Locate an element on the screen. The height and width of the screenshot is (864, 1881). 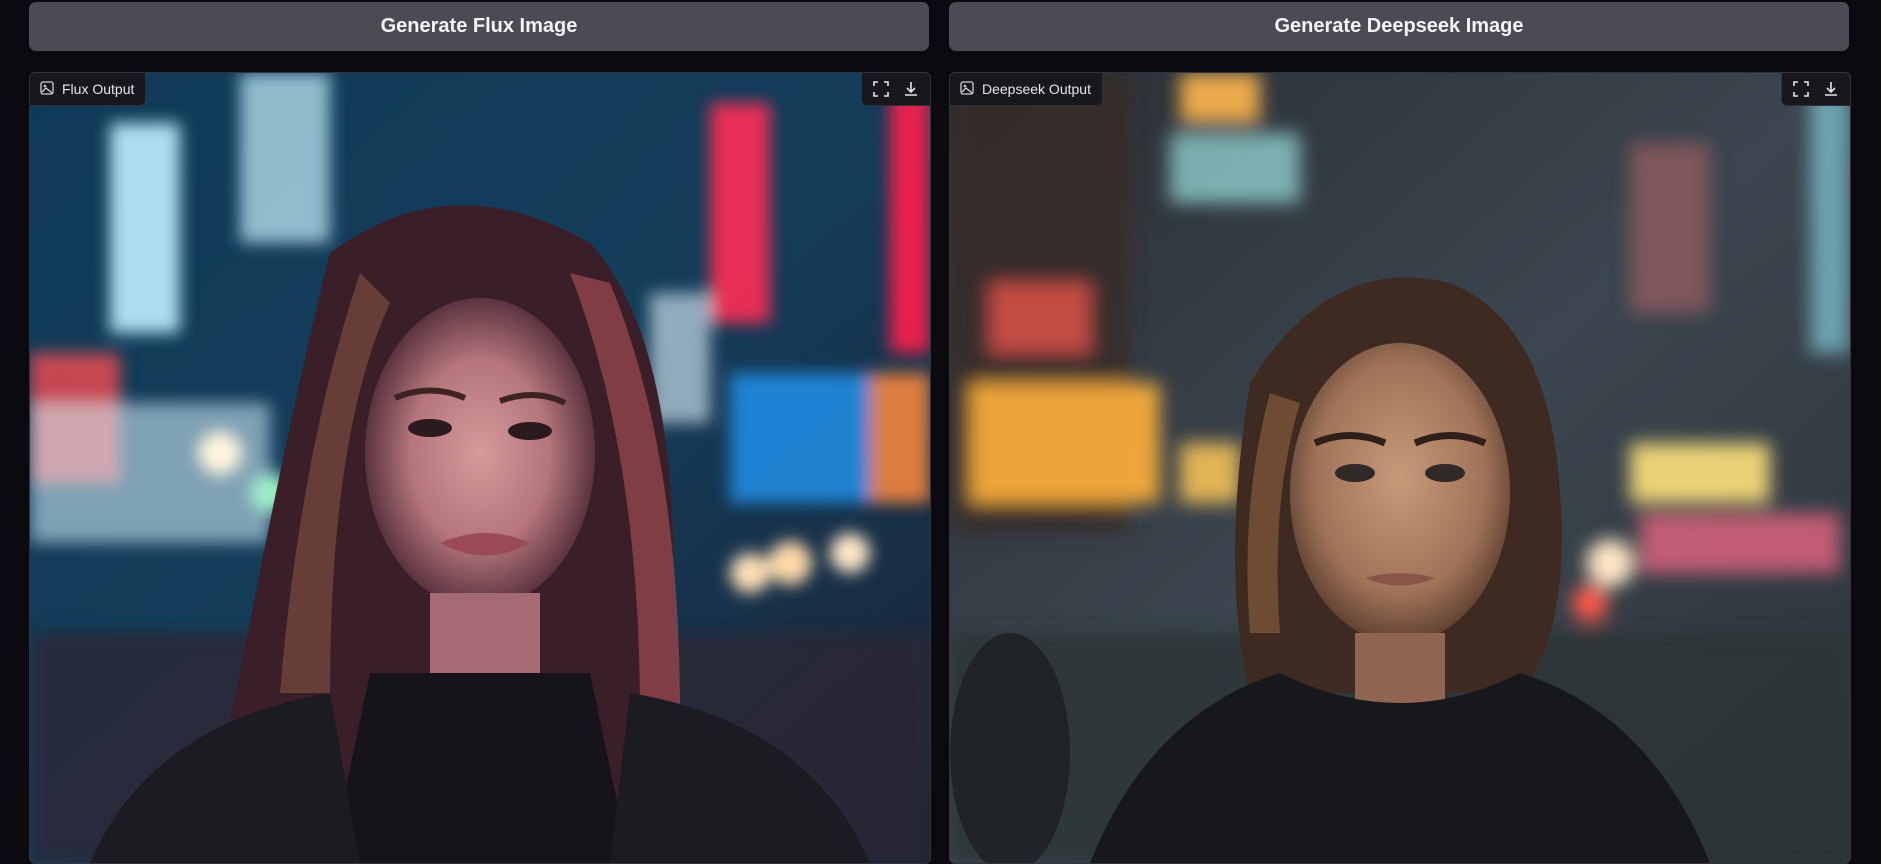
flux-output-label-text: Flux Output is located at coordinates (98, 89).